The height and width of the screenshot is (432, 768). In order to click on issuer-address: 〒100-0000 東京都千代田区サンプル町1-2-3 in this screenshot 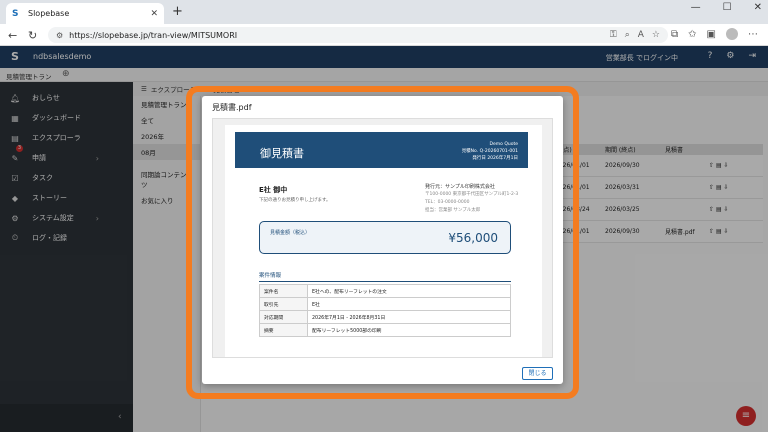, I will do `click(472, 194)`.